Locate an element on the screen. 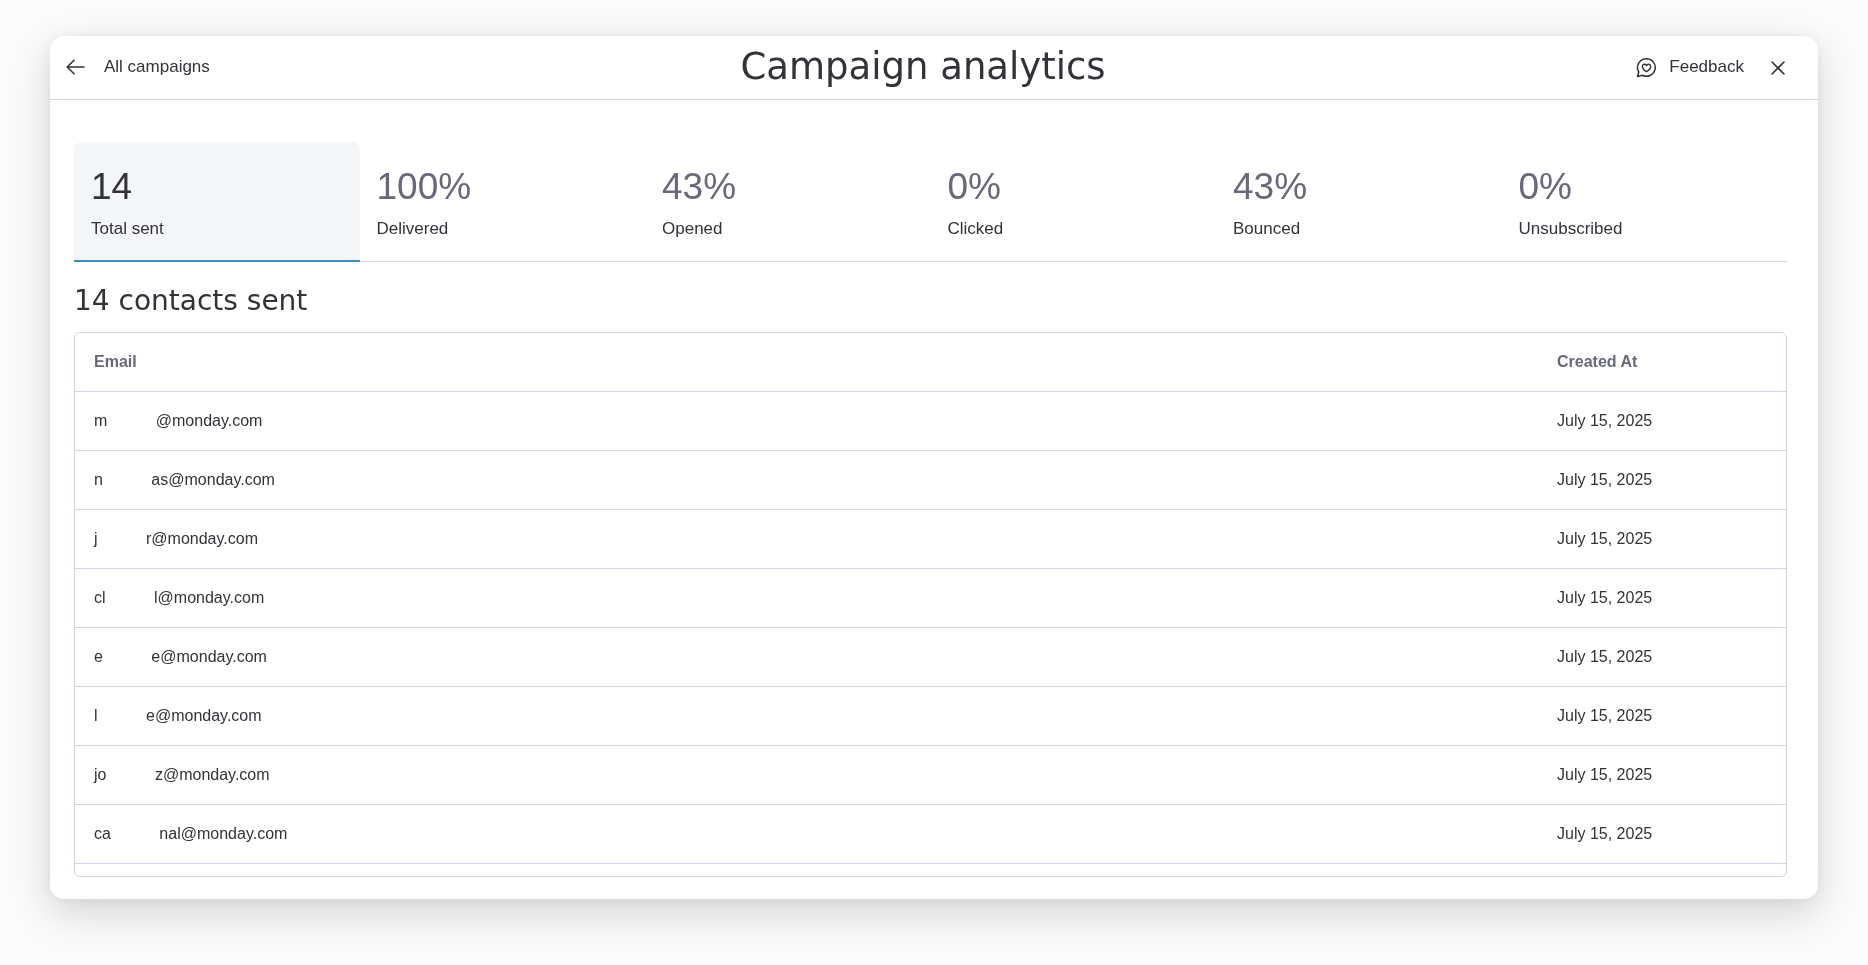 Image resolution: width=1868 pixels, height=965 pixels. stat-tab: 43% Opened is located at coordinates (788, 202).